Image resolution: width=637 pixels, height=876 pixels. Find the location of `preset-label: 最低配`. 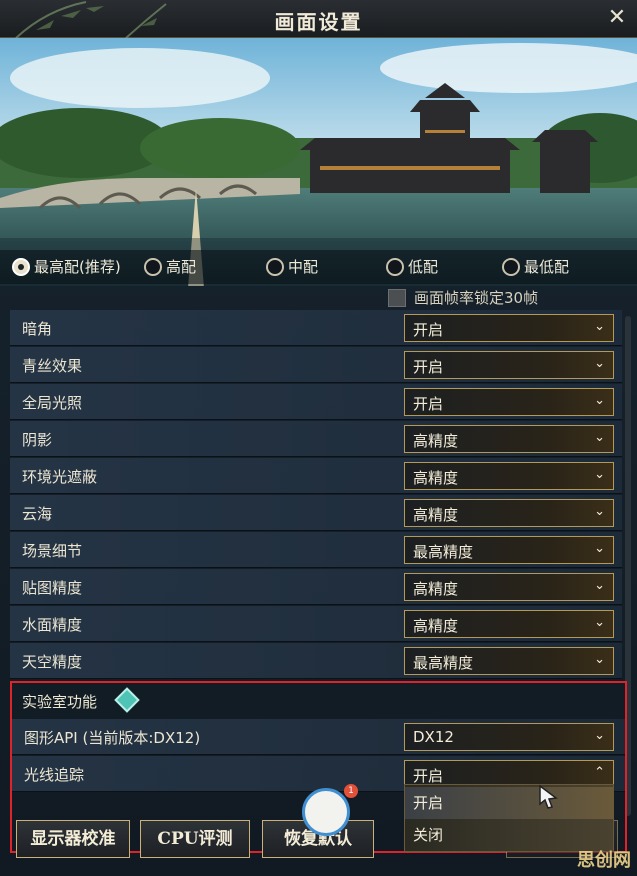

preset-label: 最低配 is located at coordinates (547, 267).